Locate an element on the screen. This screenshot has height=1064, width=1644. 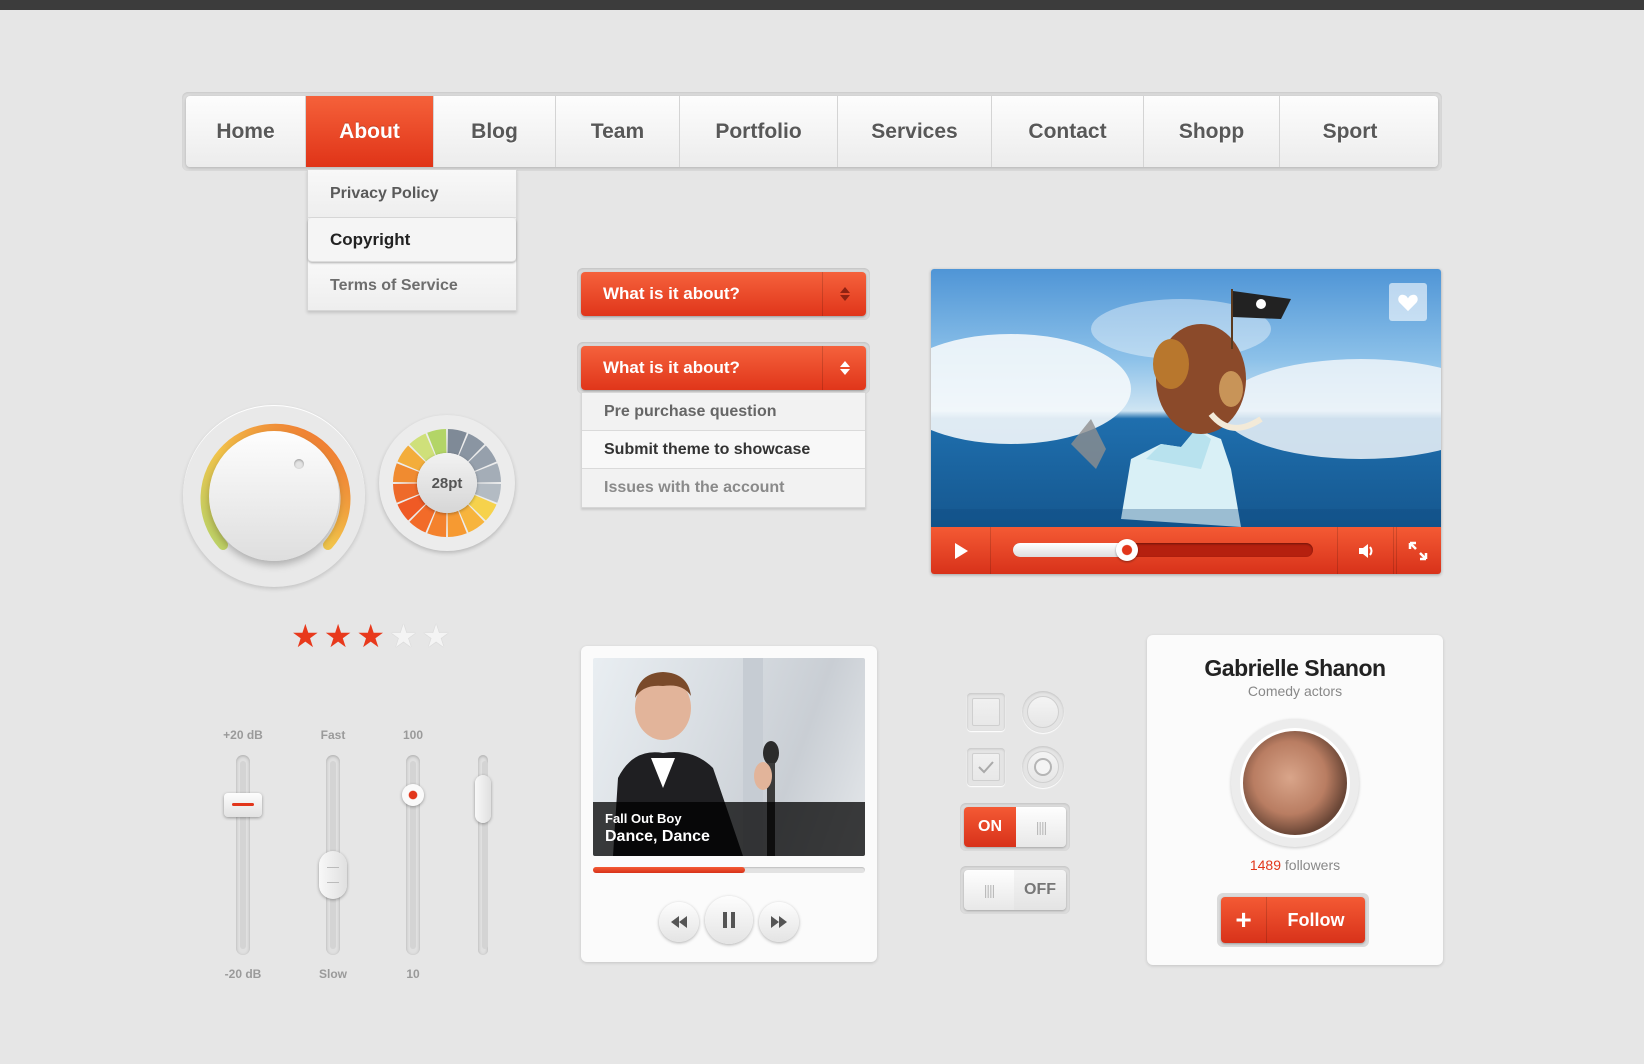
dropdown-item-terms-of-service: Terms of Service is located at coordinates (412, 286).